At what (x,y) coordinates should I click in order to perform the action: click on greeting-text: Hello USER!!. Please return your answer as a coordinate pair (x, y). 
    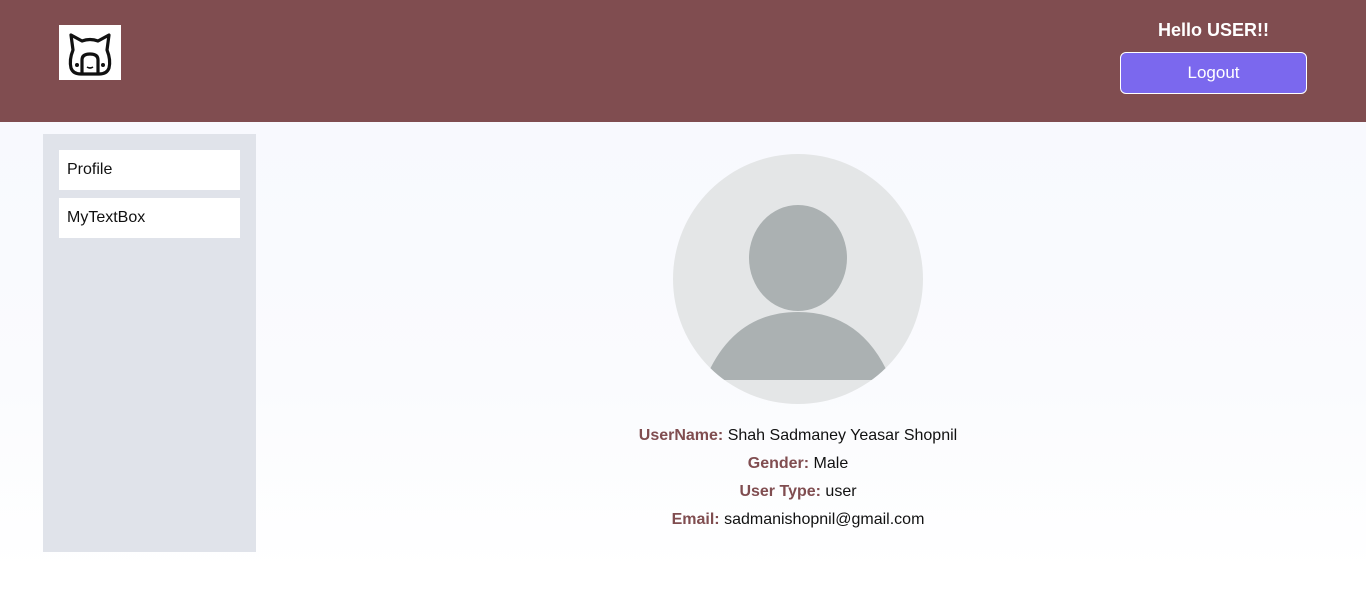
    Looking at the image, I should click on (1213, 30).